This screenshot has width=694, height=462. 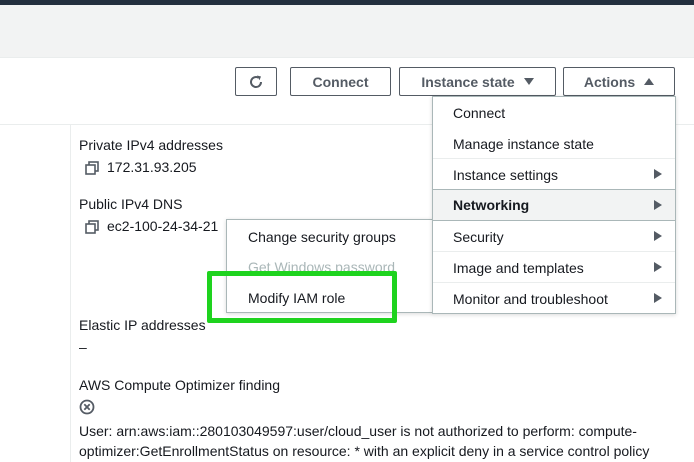 I want to click on menu-item-label: Instance settings, so click(x=506, y=174).